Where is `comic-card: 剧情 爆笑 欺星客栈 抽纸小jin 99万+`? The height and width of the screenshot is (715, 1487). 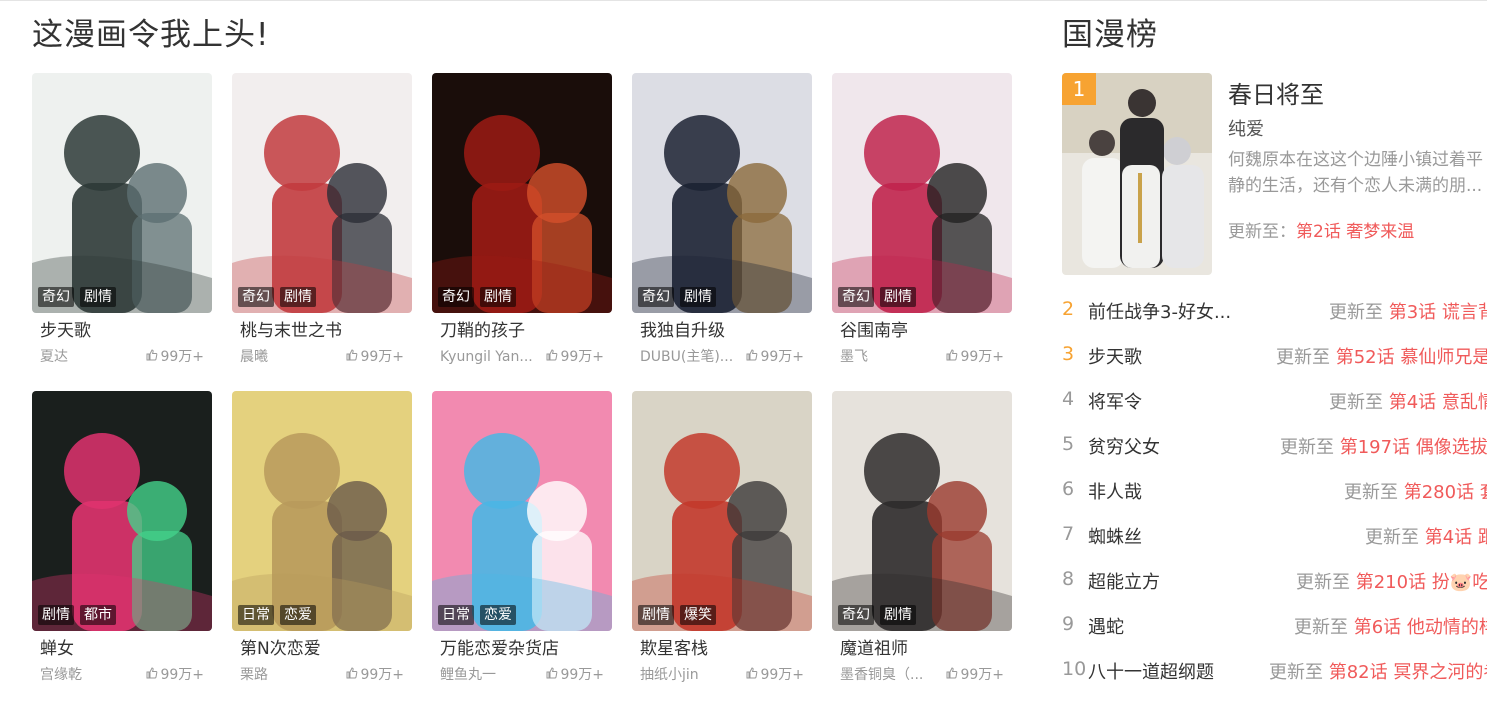
comic-card: 剧情 爆笑 欺星客栈 抽纸小jin 99万+ is located at coordinates (722, 541).